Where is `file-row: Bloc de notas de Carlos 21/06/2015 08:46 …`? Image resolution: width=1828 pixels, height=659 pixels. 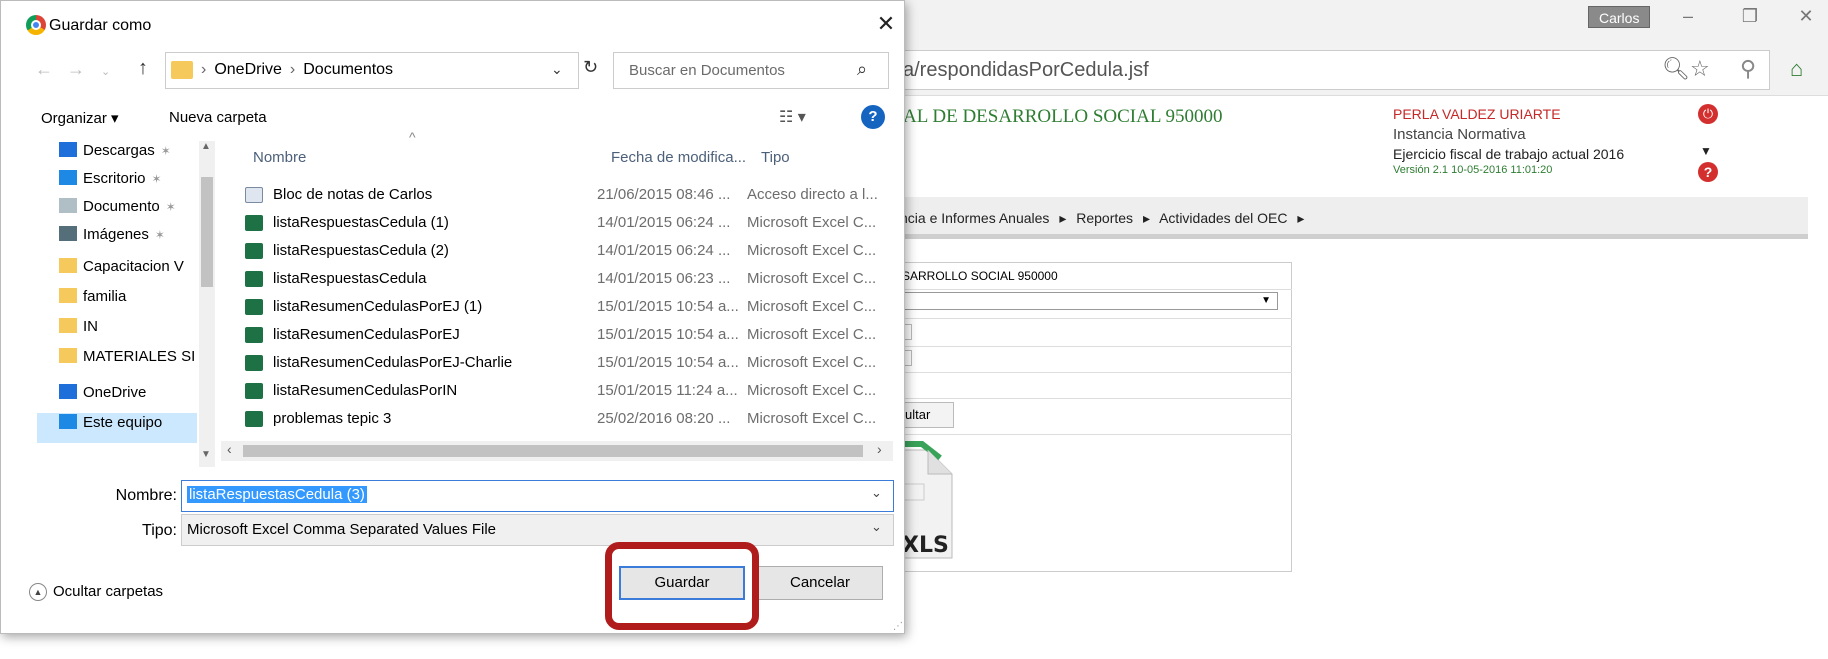 file-row: Bloc de notas de Carlos 21/06/2015 08:46 … is located at coordinates (568, 195).